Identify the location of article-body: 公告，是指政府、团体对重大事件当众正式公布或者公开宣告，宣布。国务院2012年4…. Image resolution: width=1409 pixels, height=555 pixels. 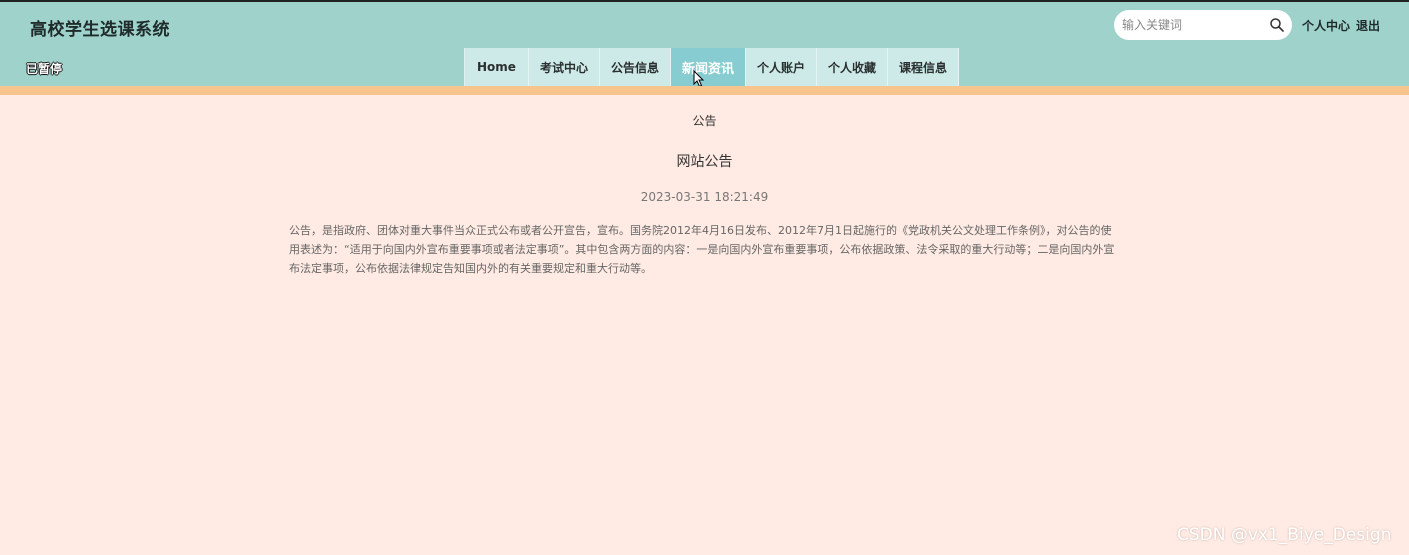
(702, 249).